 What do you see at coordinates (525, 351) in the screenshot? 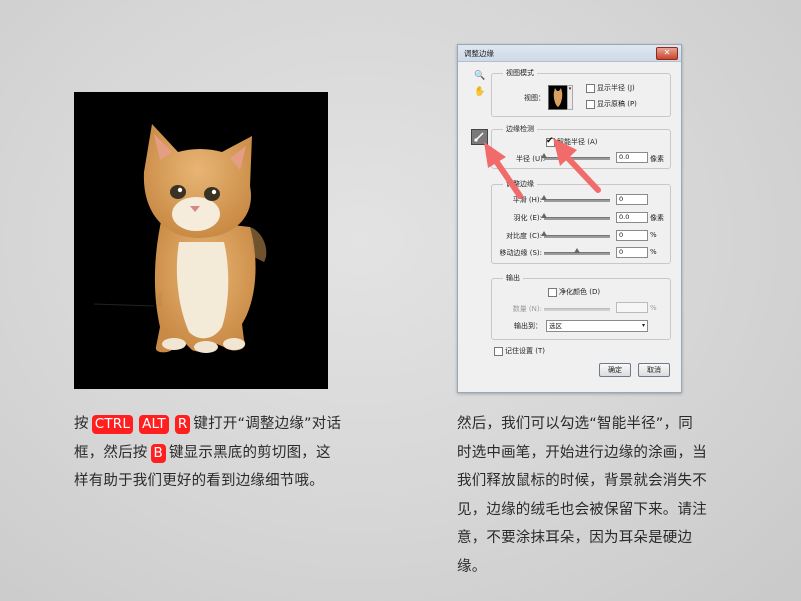
I see `remember-settings-label: 记住设置 (T)` at bounding box center [525, 351].